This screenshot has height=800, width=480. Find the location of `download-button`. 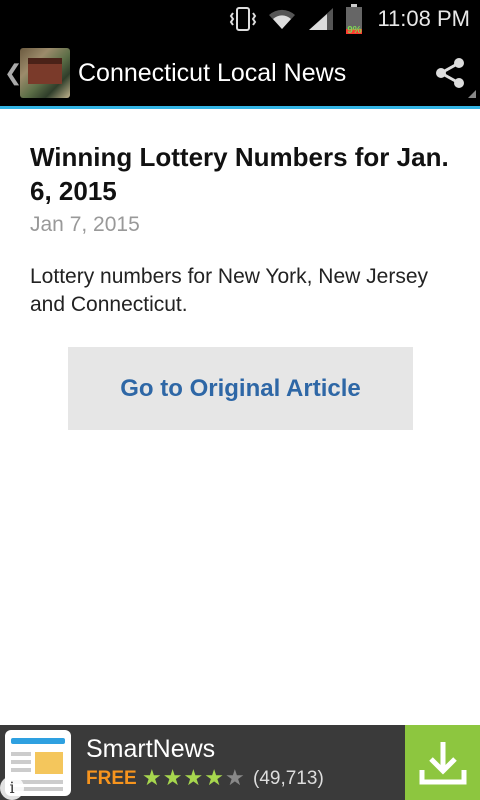

download-button is located at coordinates (442, 762).